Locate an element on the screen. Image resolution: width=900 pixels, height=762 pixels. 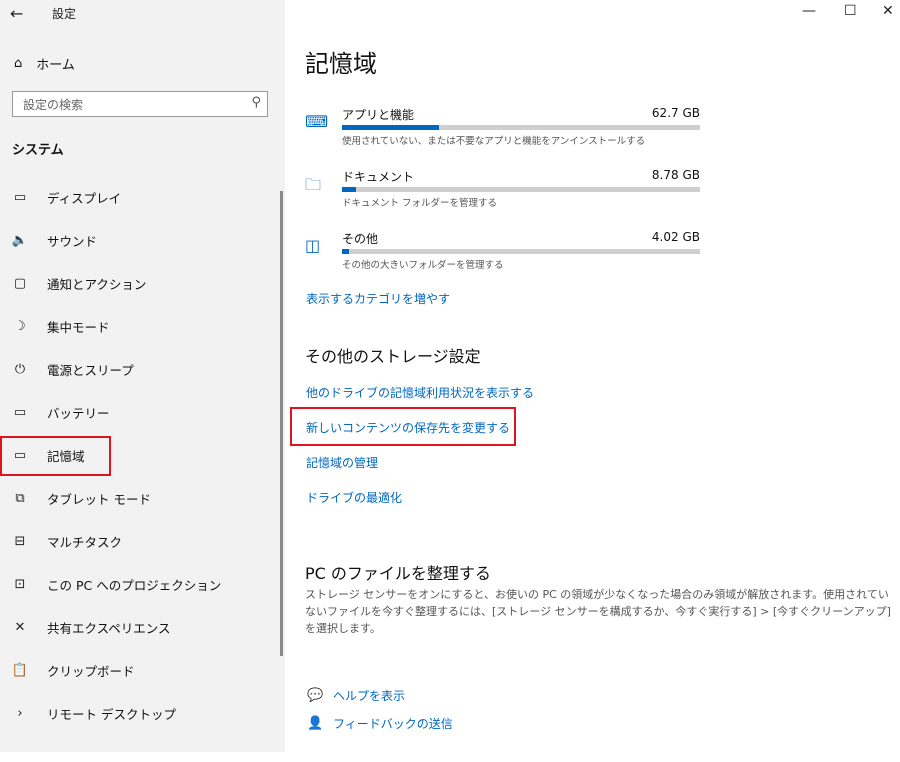
search-placeholder: 設定の検索 is located at coordinates (53, 105).